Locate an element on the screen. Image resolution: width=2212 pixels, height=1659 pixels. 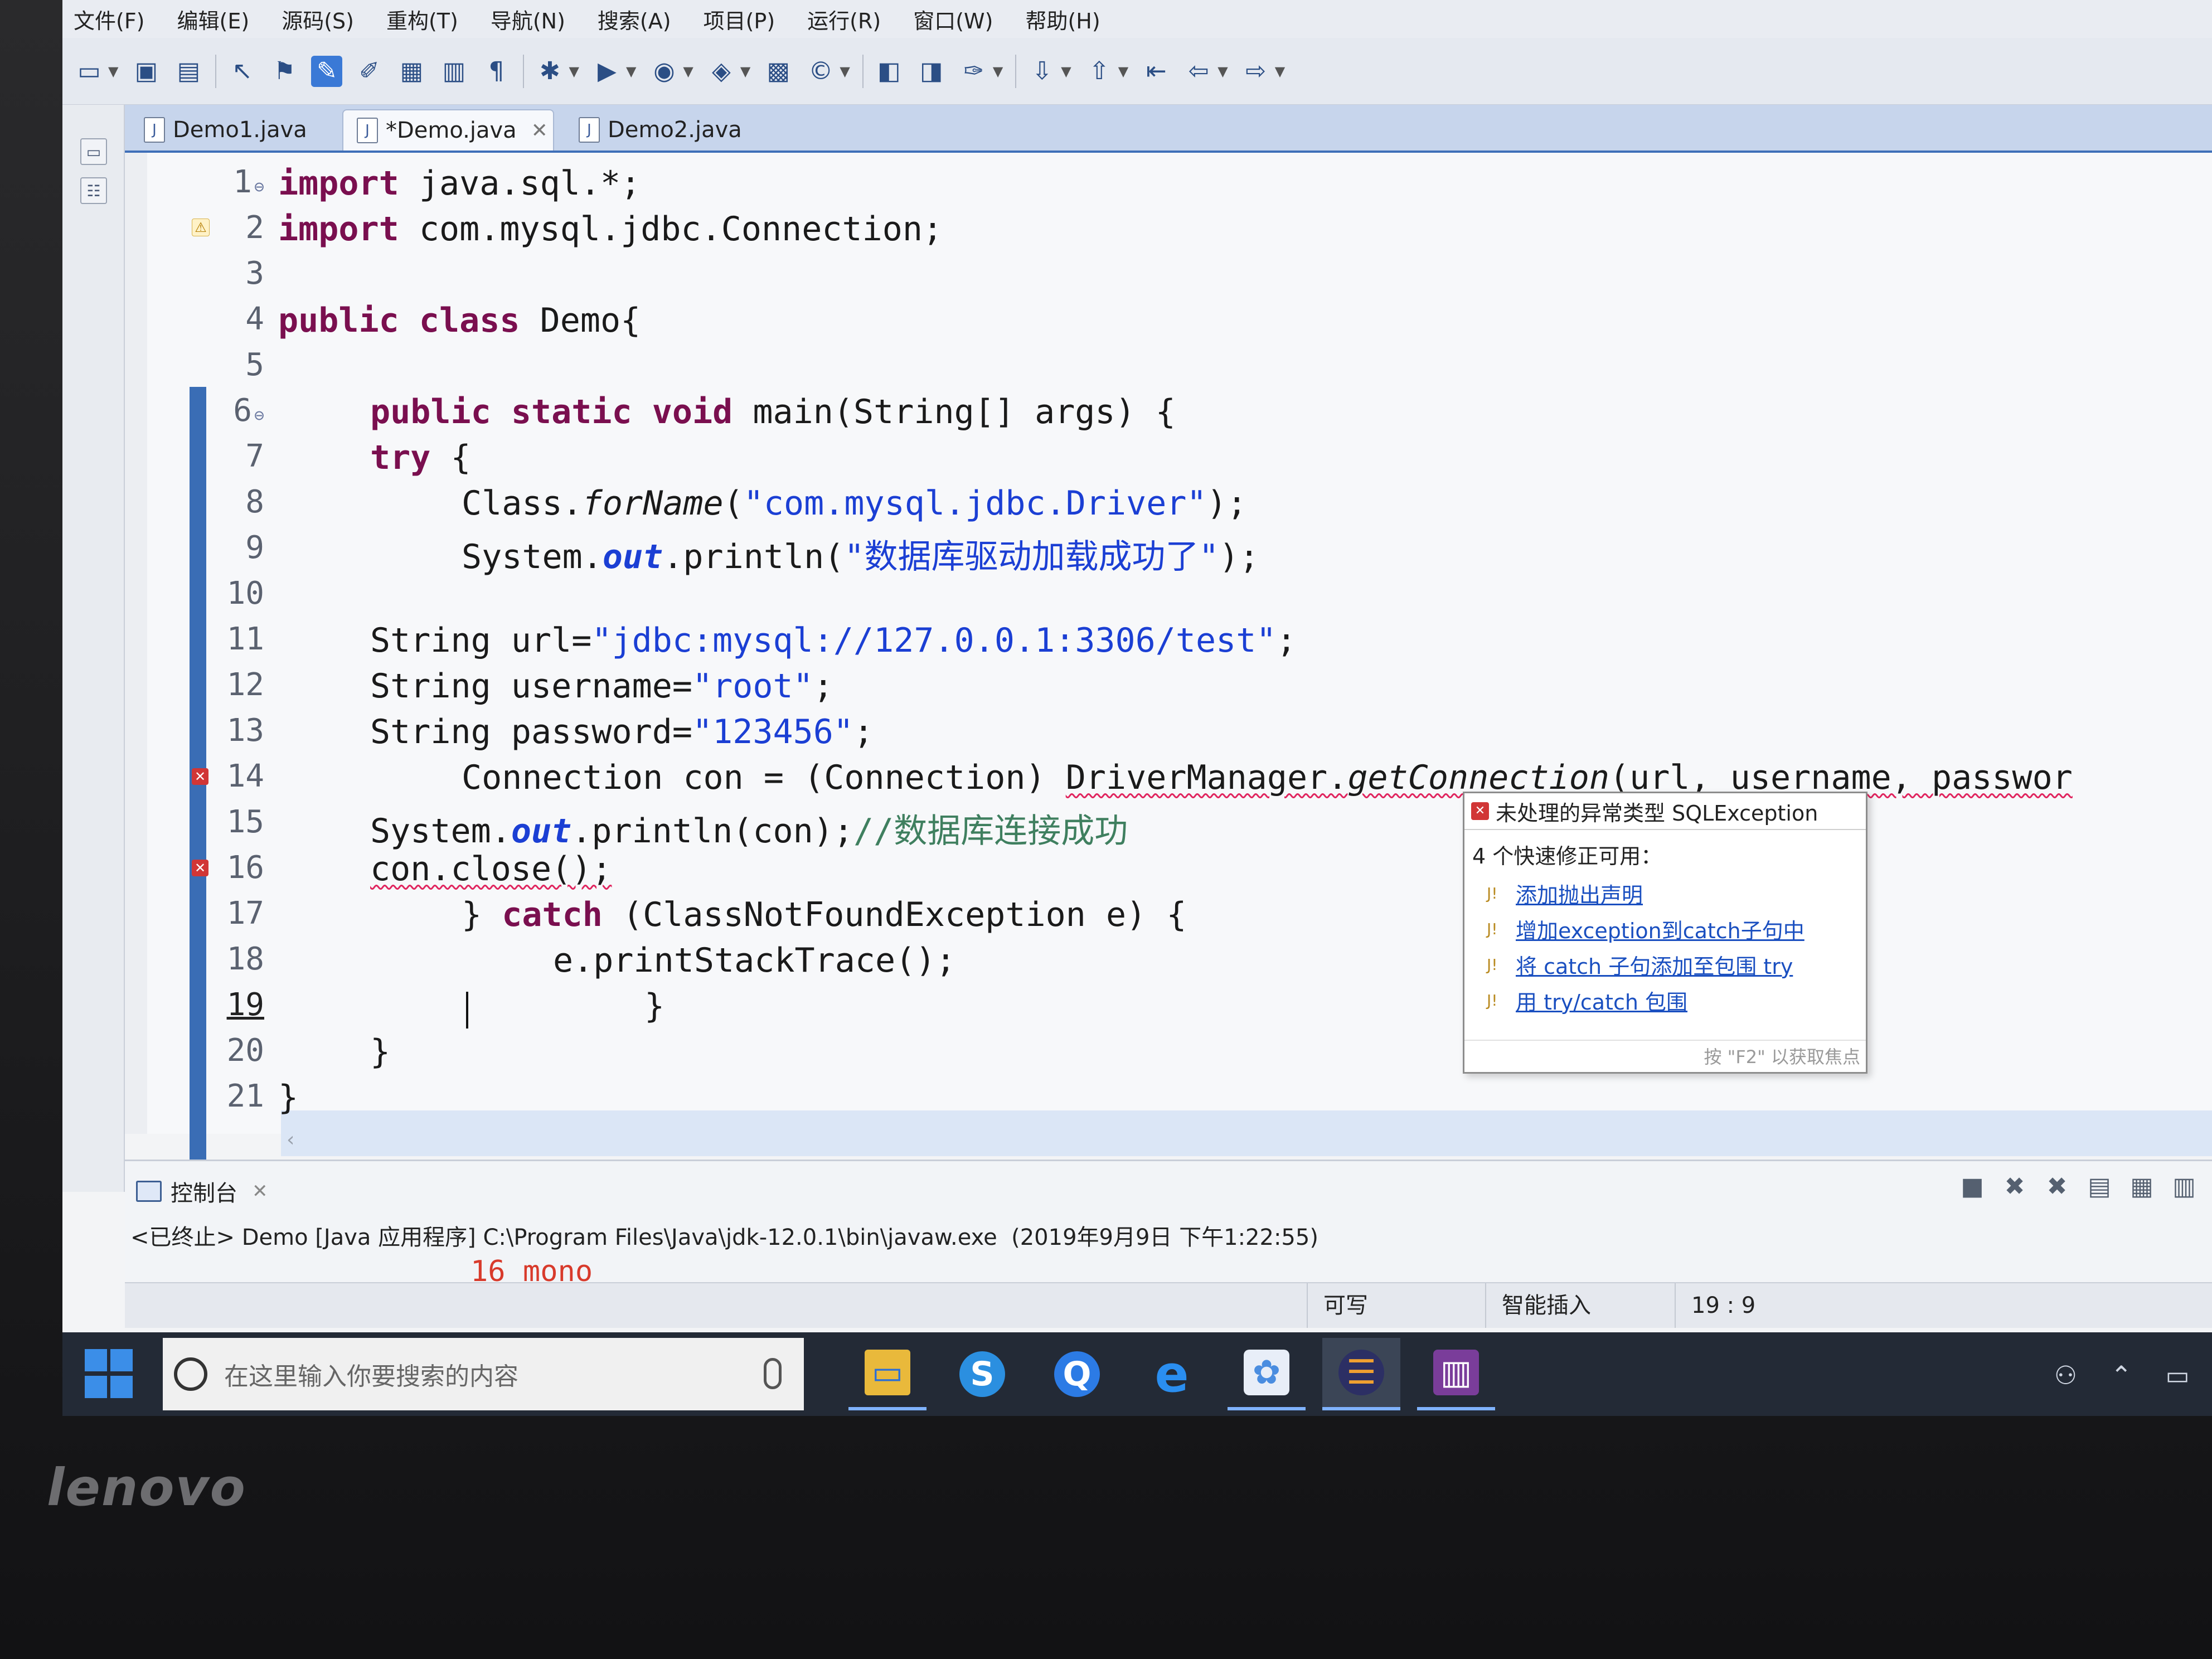
prev-annotation-dropdown-icon: ▼ is located at coordinates (1123, 72).